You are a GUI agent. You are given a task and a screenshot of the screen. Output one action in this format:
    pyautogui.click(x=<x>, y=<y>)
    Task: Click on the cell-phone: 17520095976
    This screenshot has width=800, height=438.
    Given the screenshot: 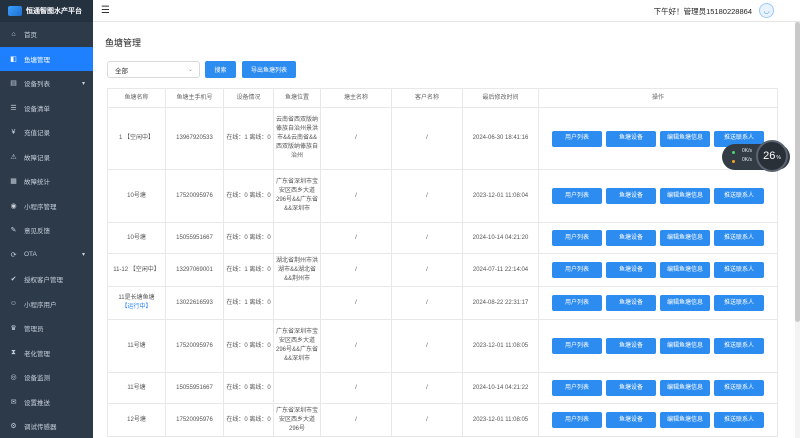 What is the action you would take?
    pyautogui.click(x=194, y=420)
    